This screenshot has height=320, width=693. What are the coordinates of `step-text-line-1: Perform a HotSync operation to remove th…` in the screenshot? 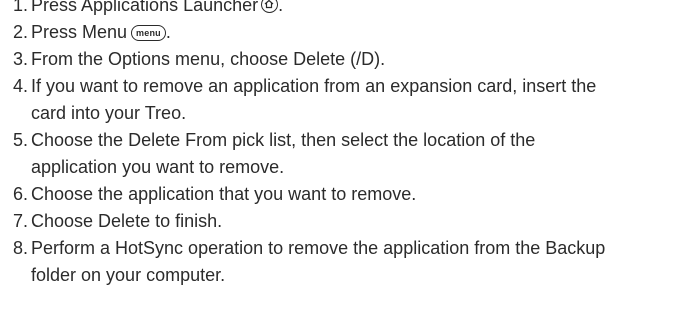 It's located at (318, 248).